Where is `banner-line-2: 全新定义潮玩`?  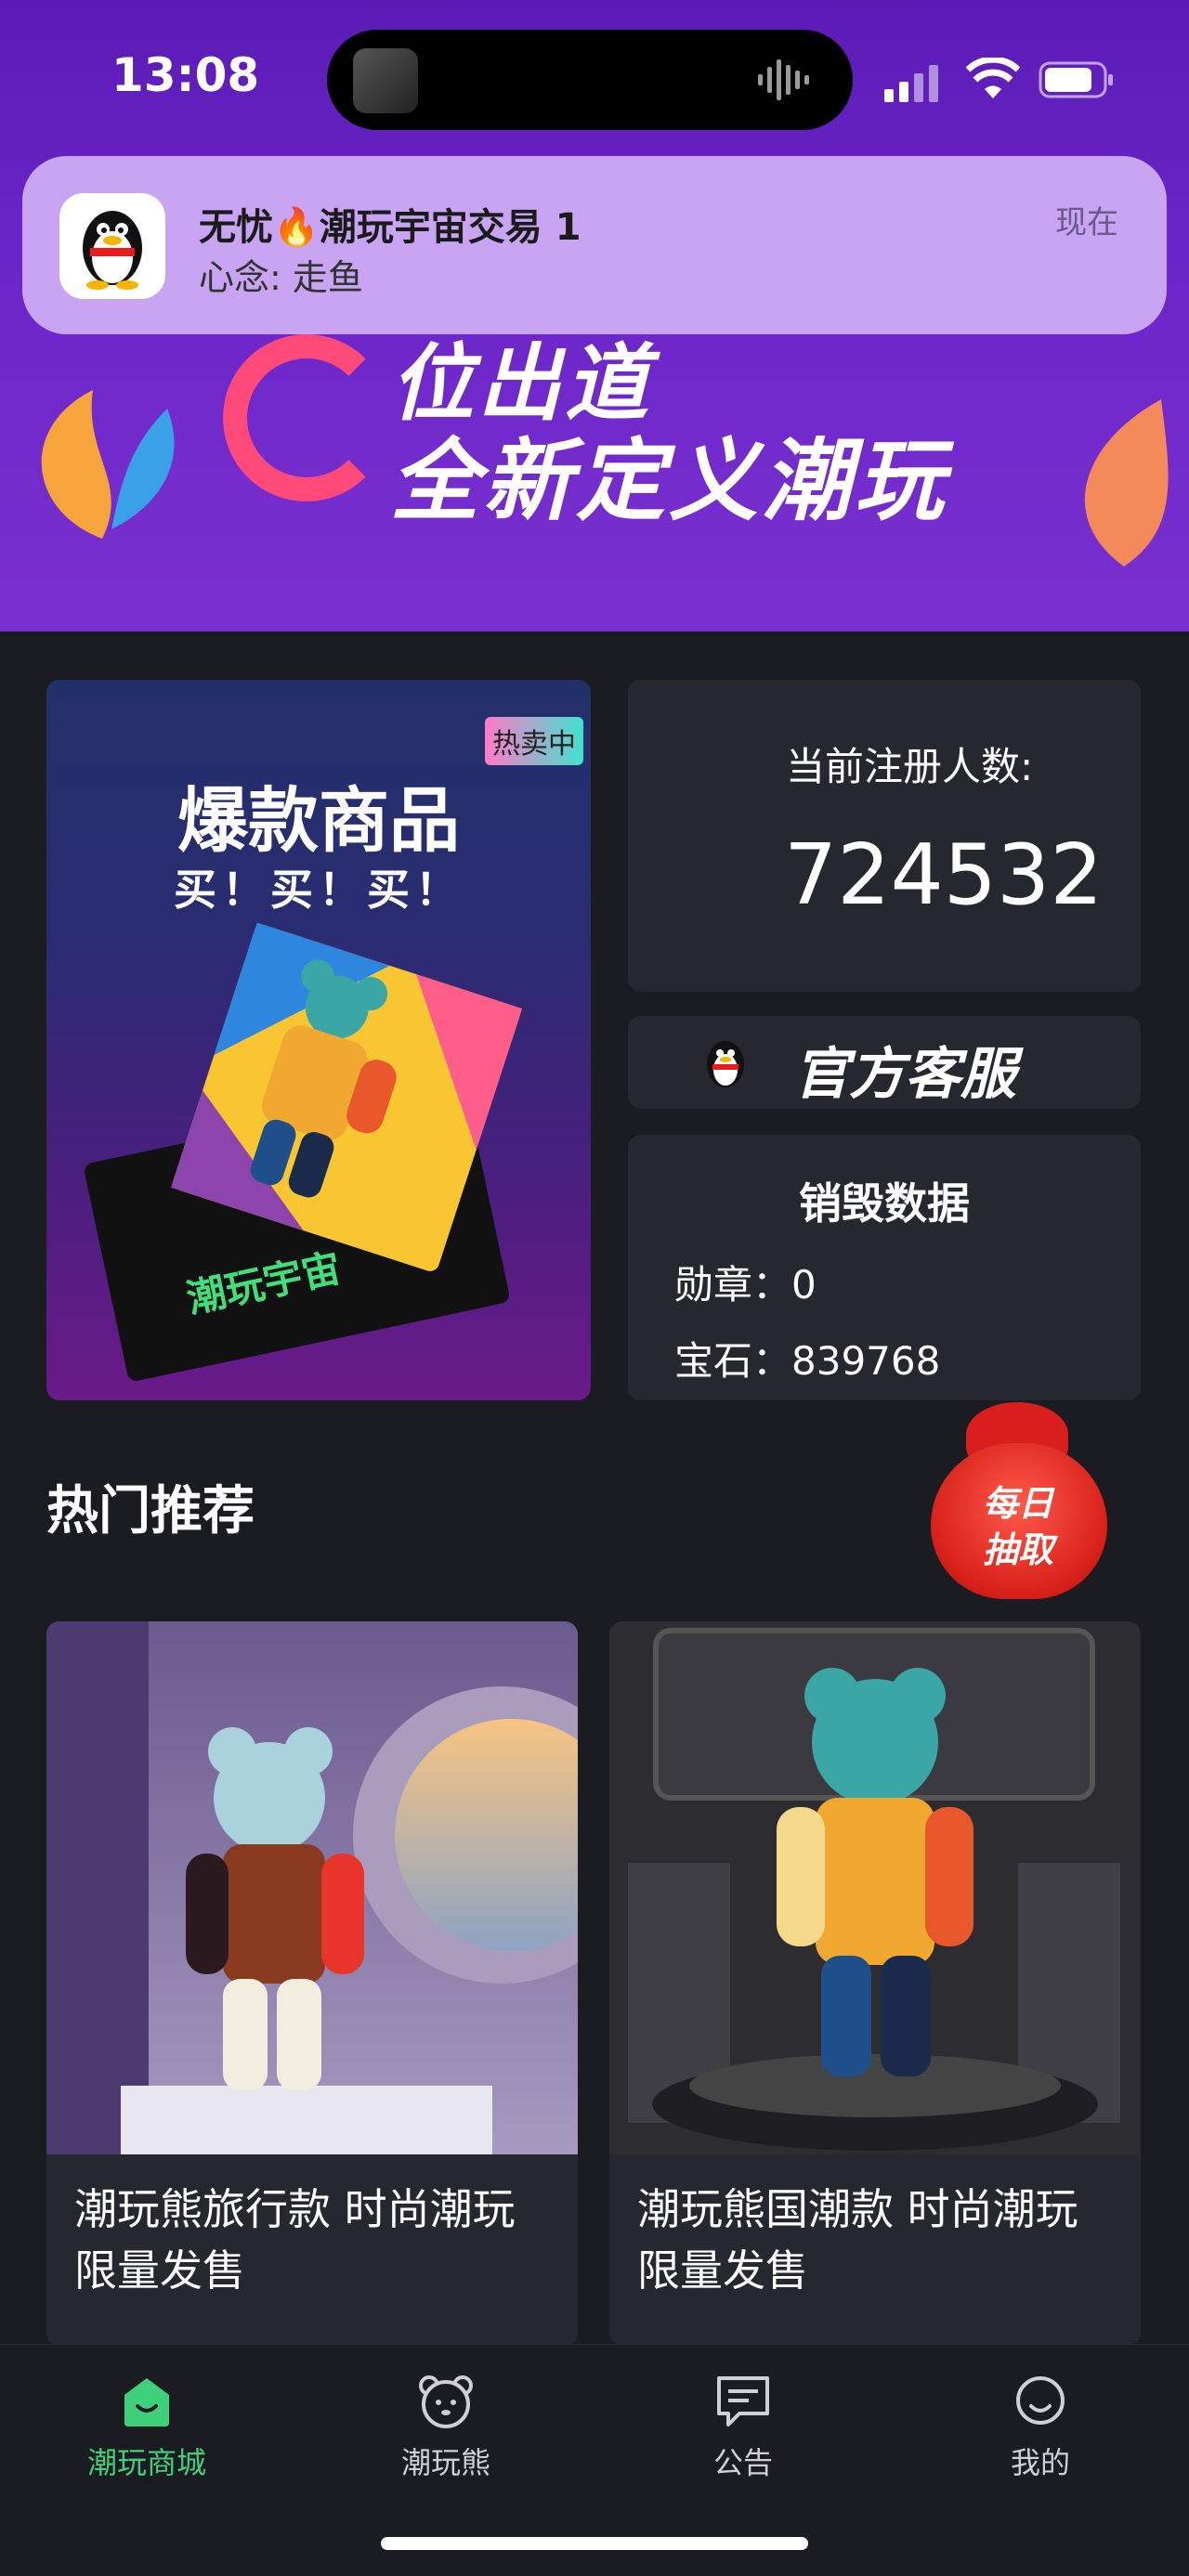
banner-line-2: 全新定义潮玩 is located at coordinates (668, 481).